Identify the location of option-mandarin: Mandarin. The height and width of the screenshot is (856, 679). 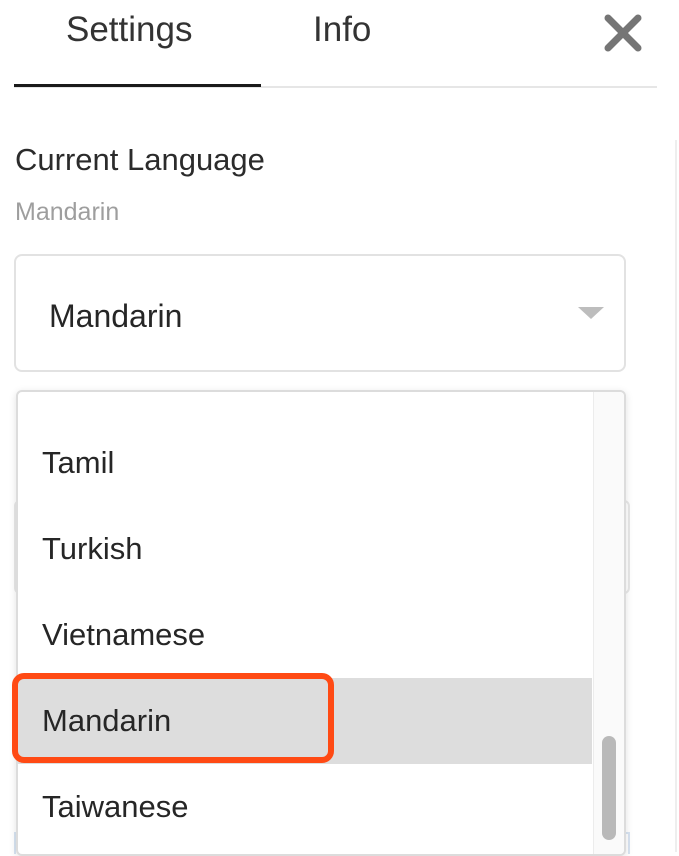
(305, 721).